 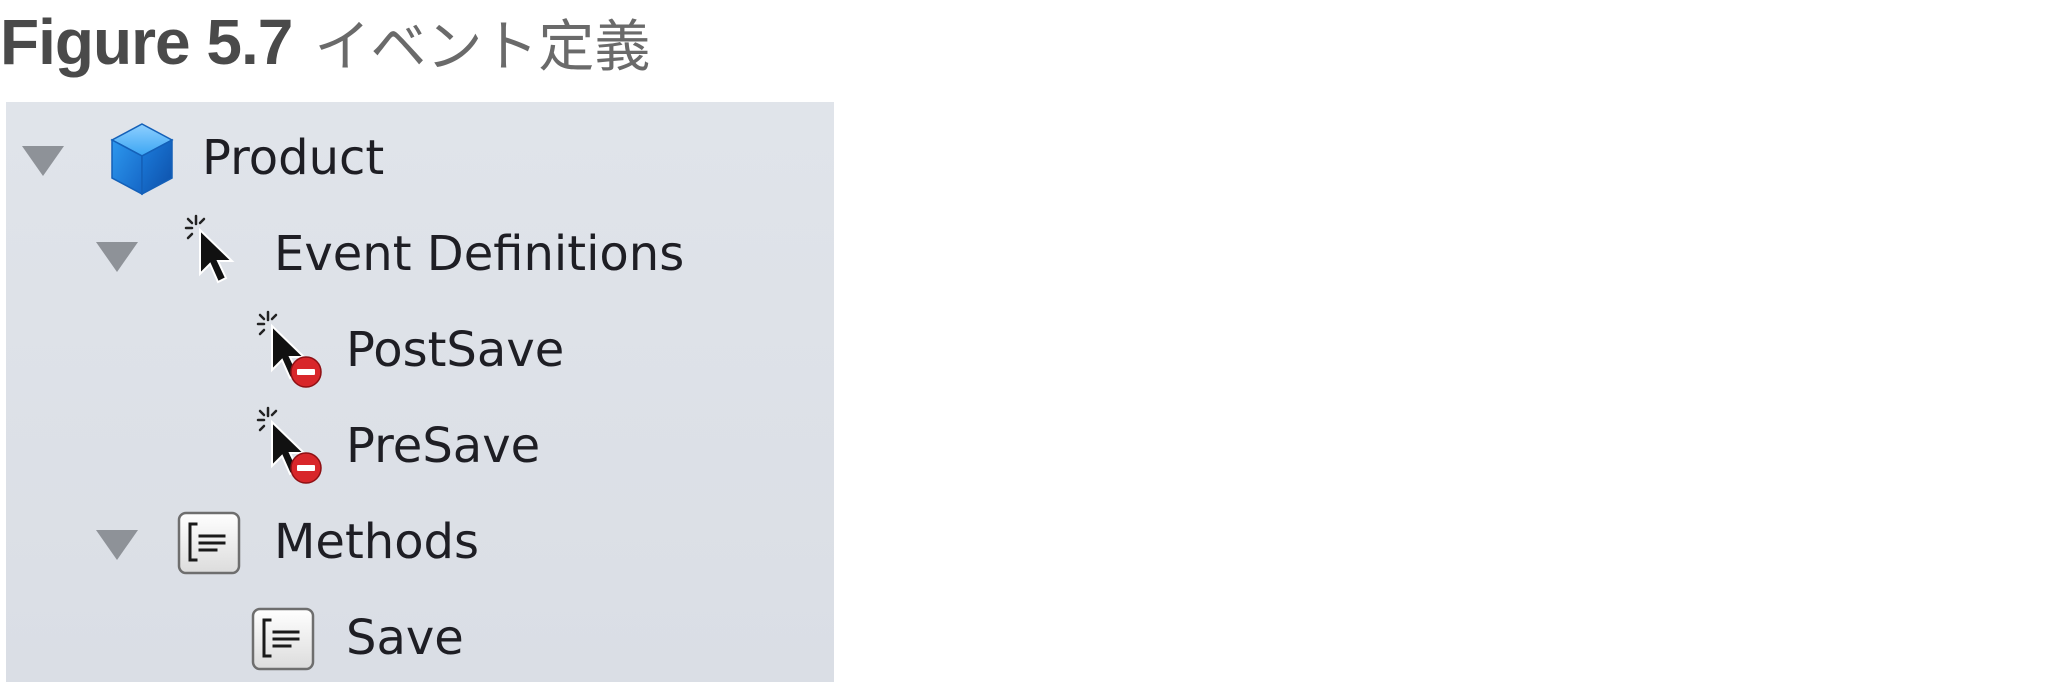 I want to click on figure-title: イベント定義, so click(x=482, y=47).